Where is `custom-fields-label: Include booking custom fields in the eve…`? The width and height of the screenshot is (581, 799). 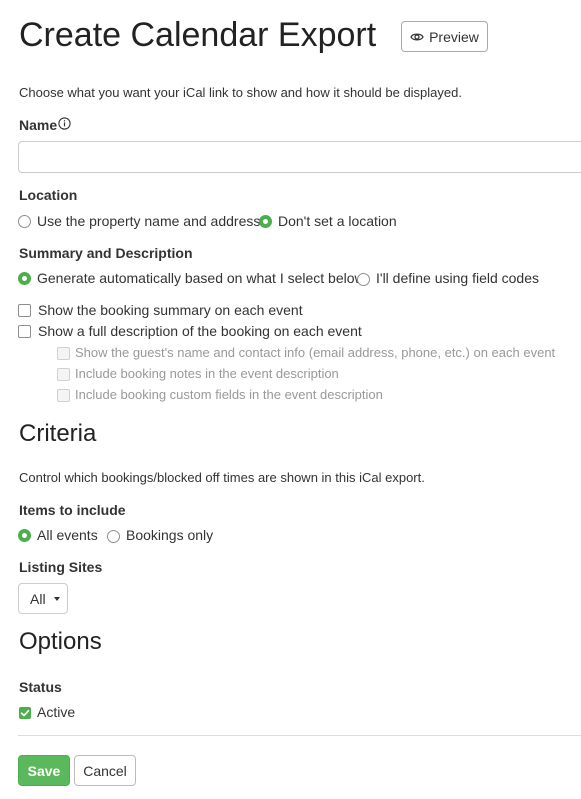
custom-fields-label: Include booking custom fields in the eve… is located at coordinates (229, 394).